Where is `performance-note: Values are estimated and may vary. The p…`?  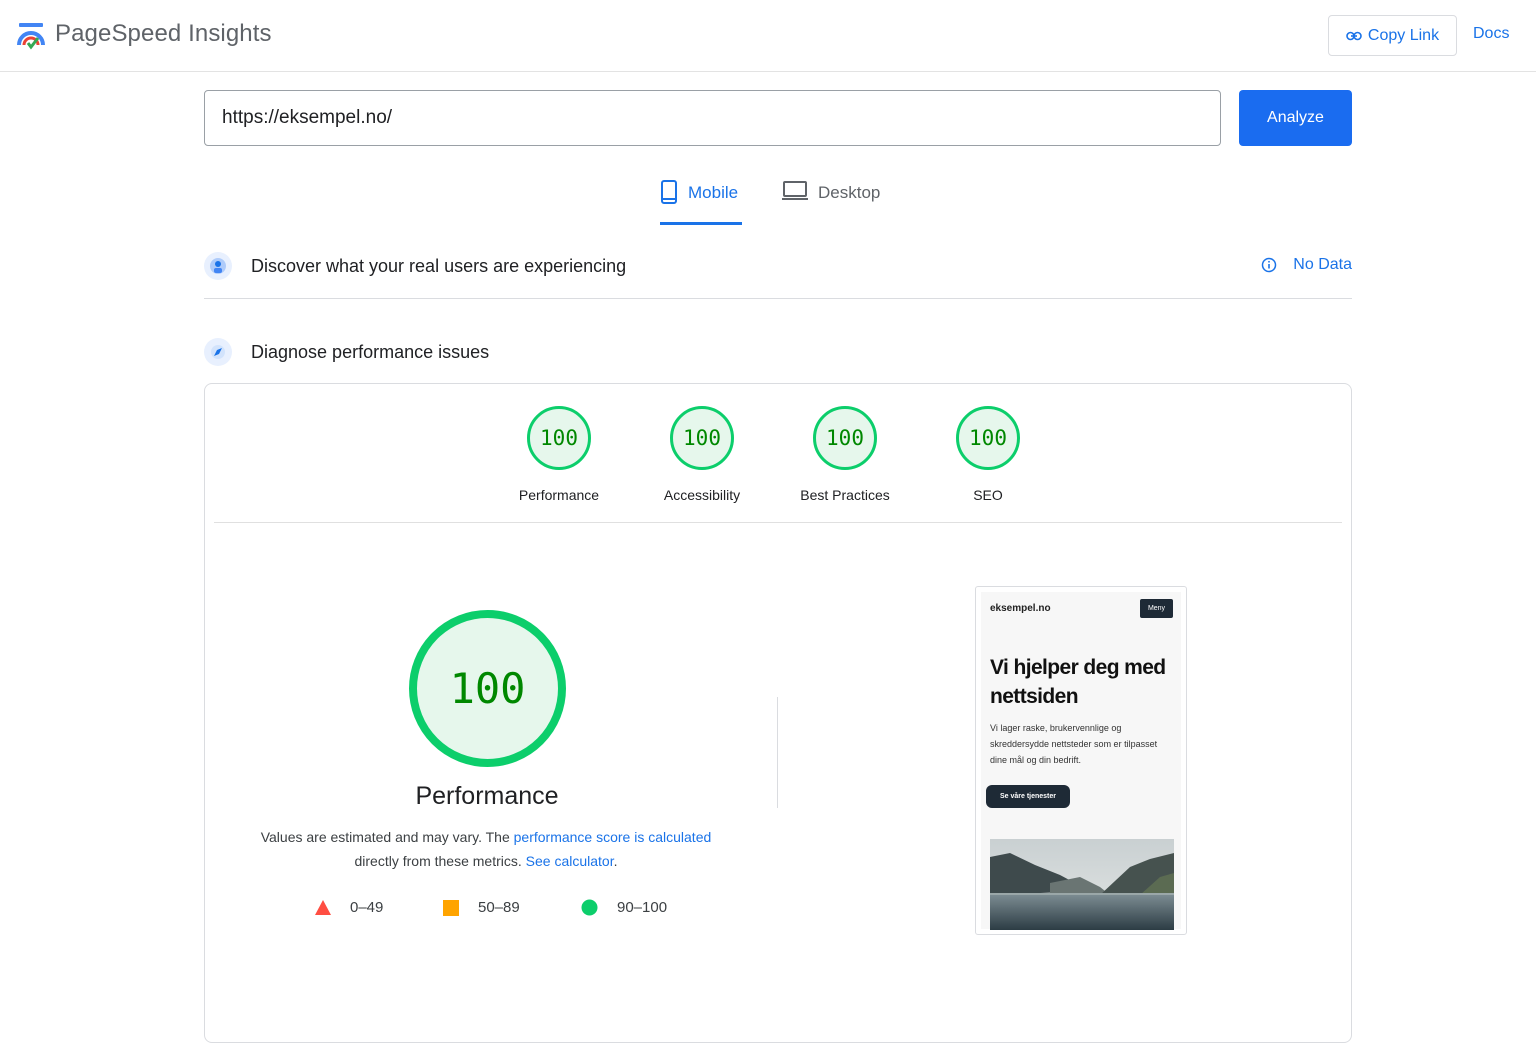 performance-note: Values are estimated and may vary. The p… is located at coordinates (486, 849).